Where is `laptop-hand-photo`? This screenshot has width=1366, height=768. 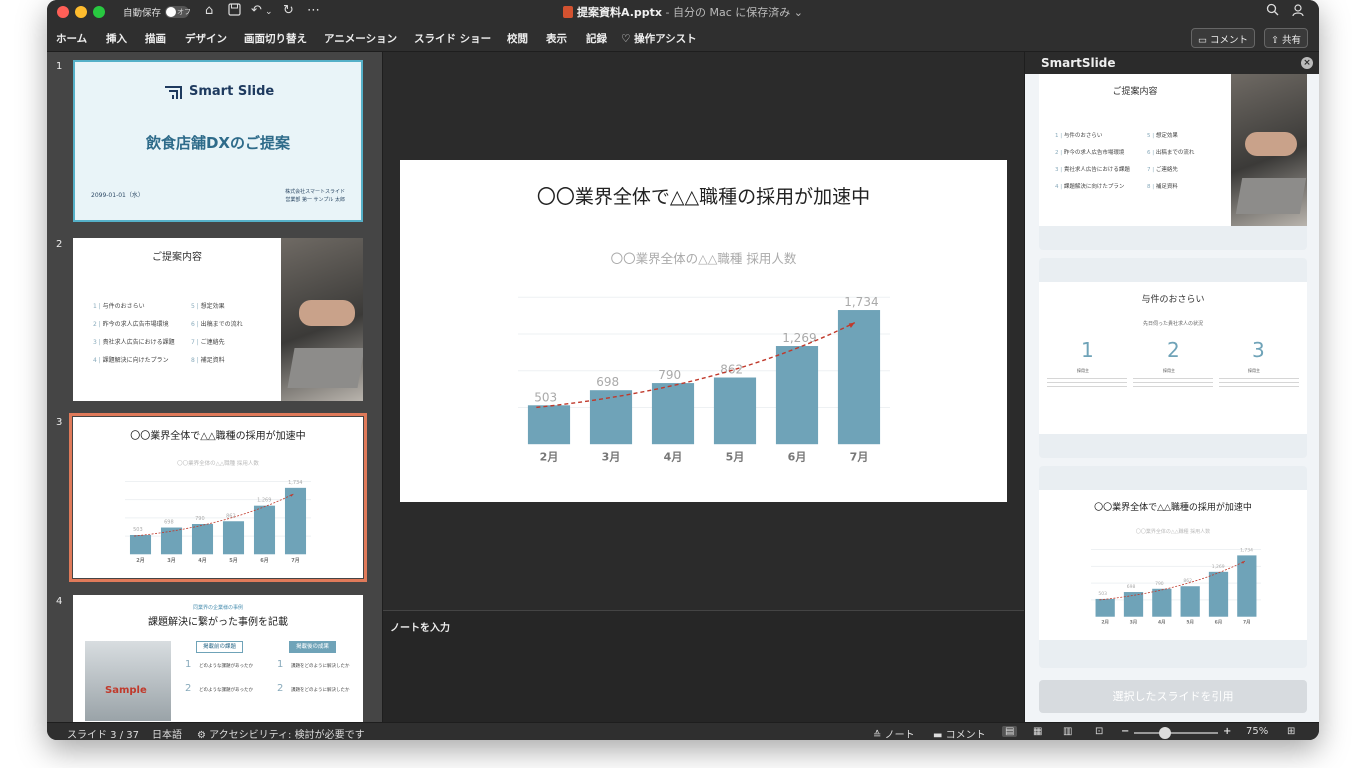 laptop-hand-photo is located at coordinates (322, 319).